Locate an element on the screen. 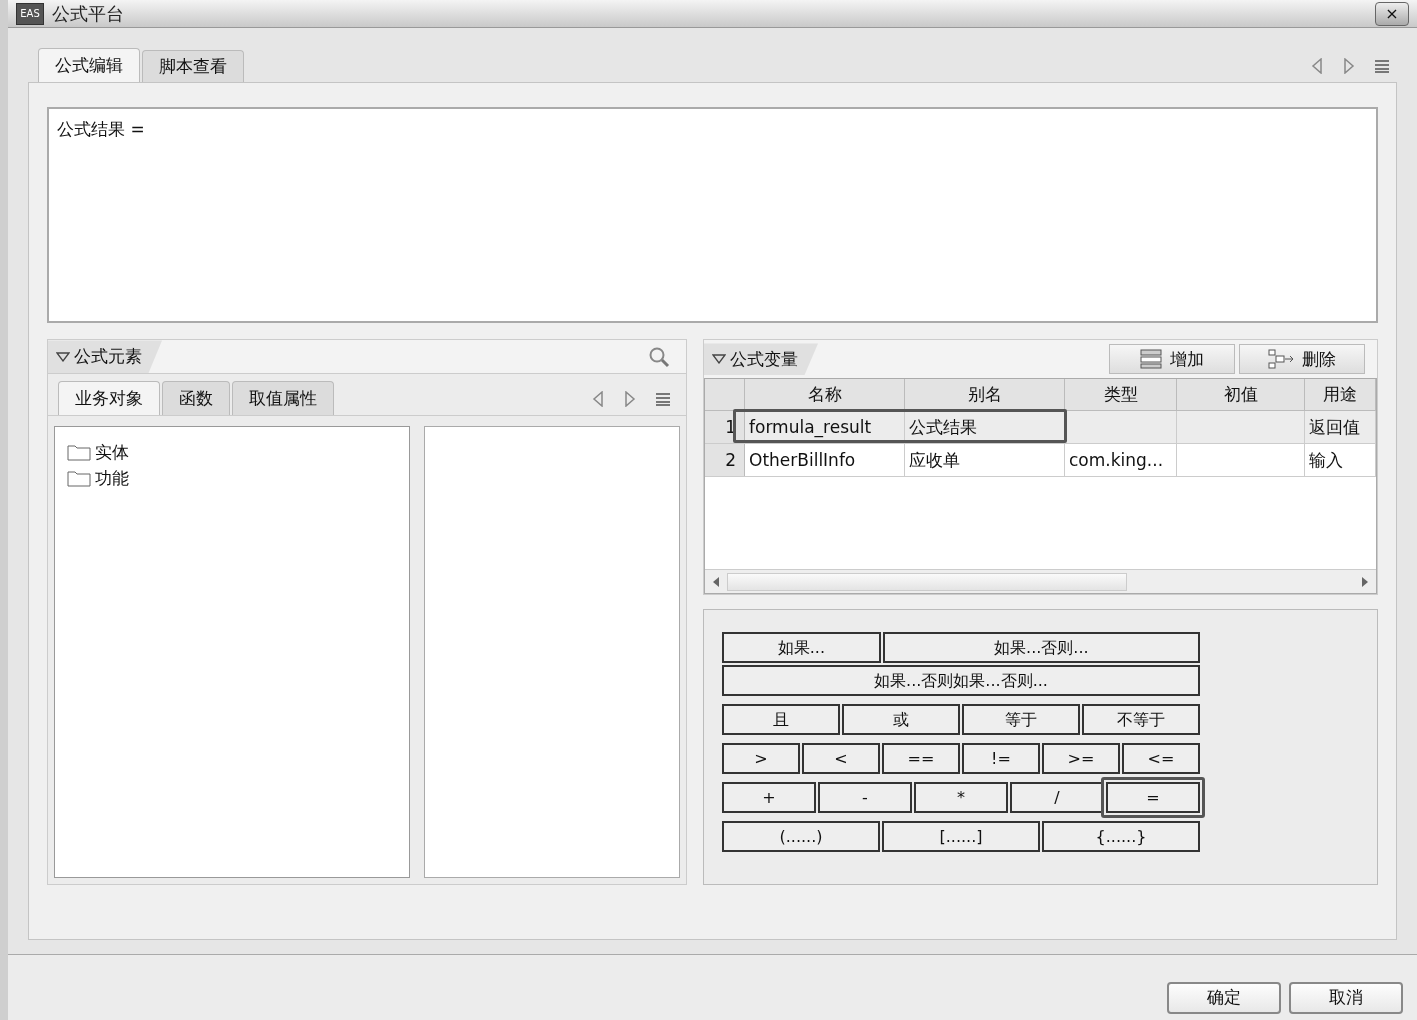 Image resolution: width=1417 pixels, height=1020 pixels. cancel-button: 取消 is located at coordinates (1346, 997).